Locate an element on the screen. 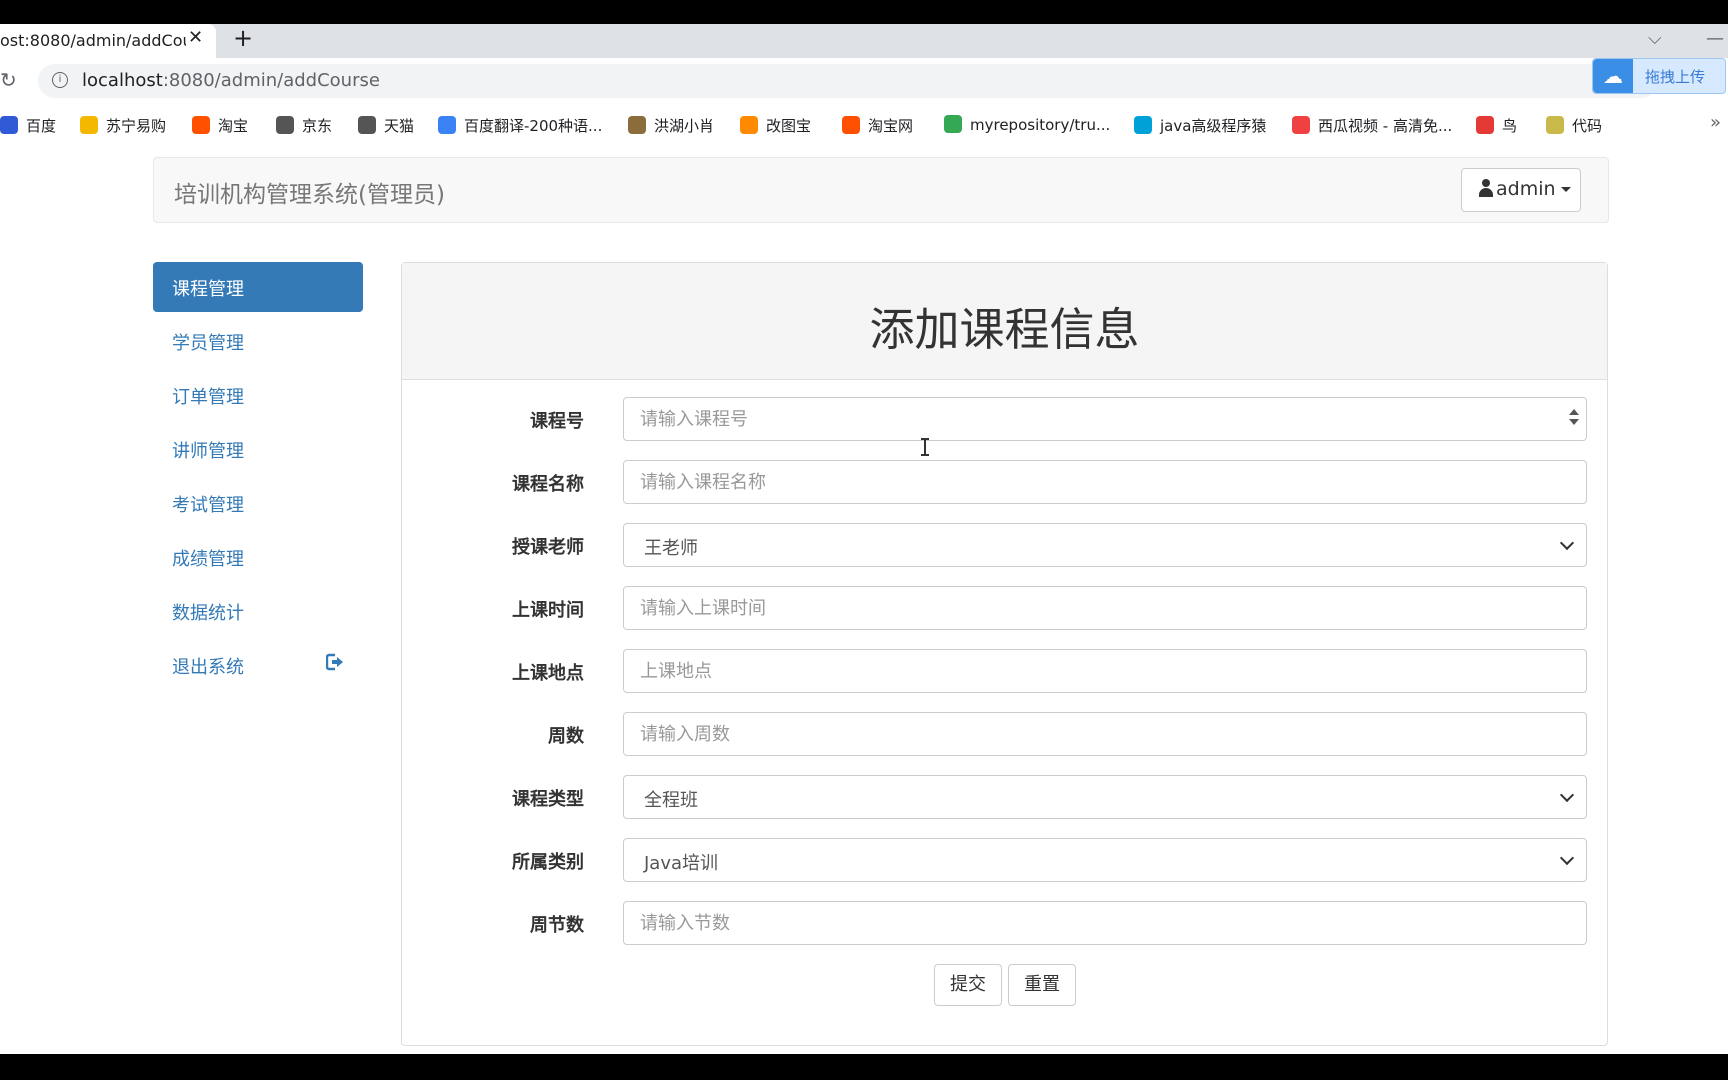  weeks-row: 周数 is located at coordinates (1004, 734).